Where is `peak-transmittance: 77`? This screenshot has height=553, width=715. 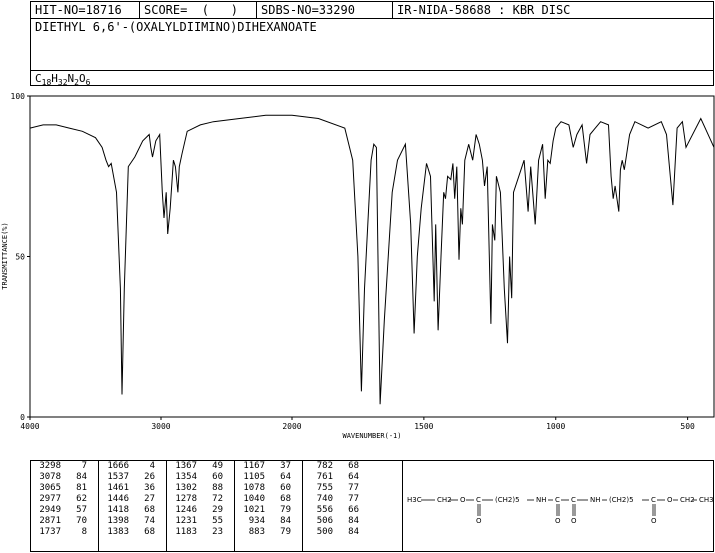
peak-transmittance: 77 is located at coordinates (353, 499).